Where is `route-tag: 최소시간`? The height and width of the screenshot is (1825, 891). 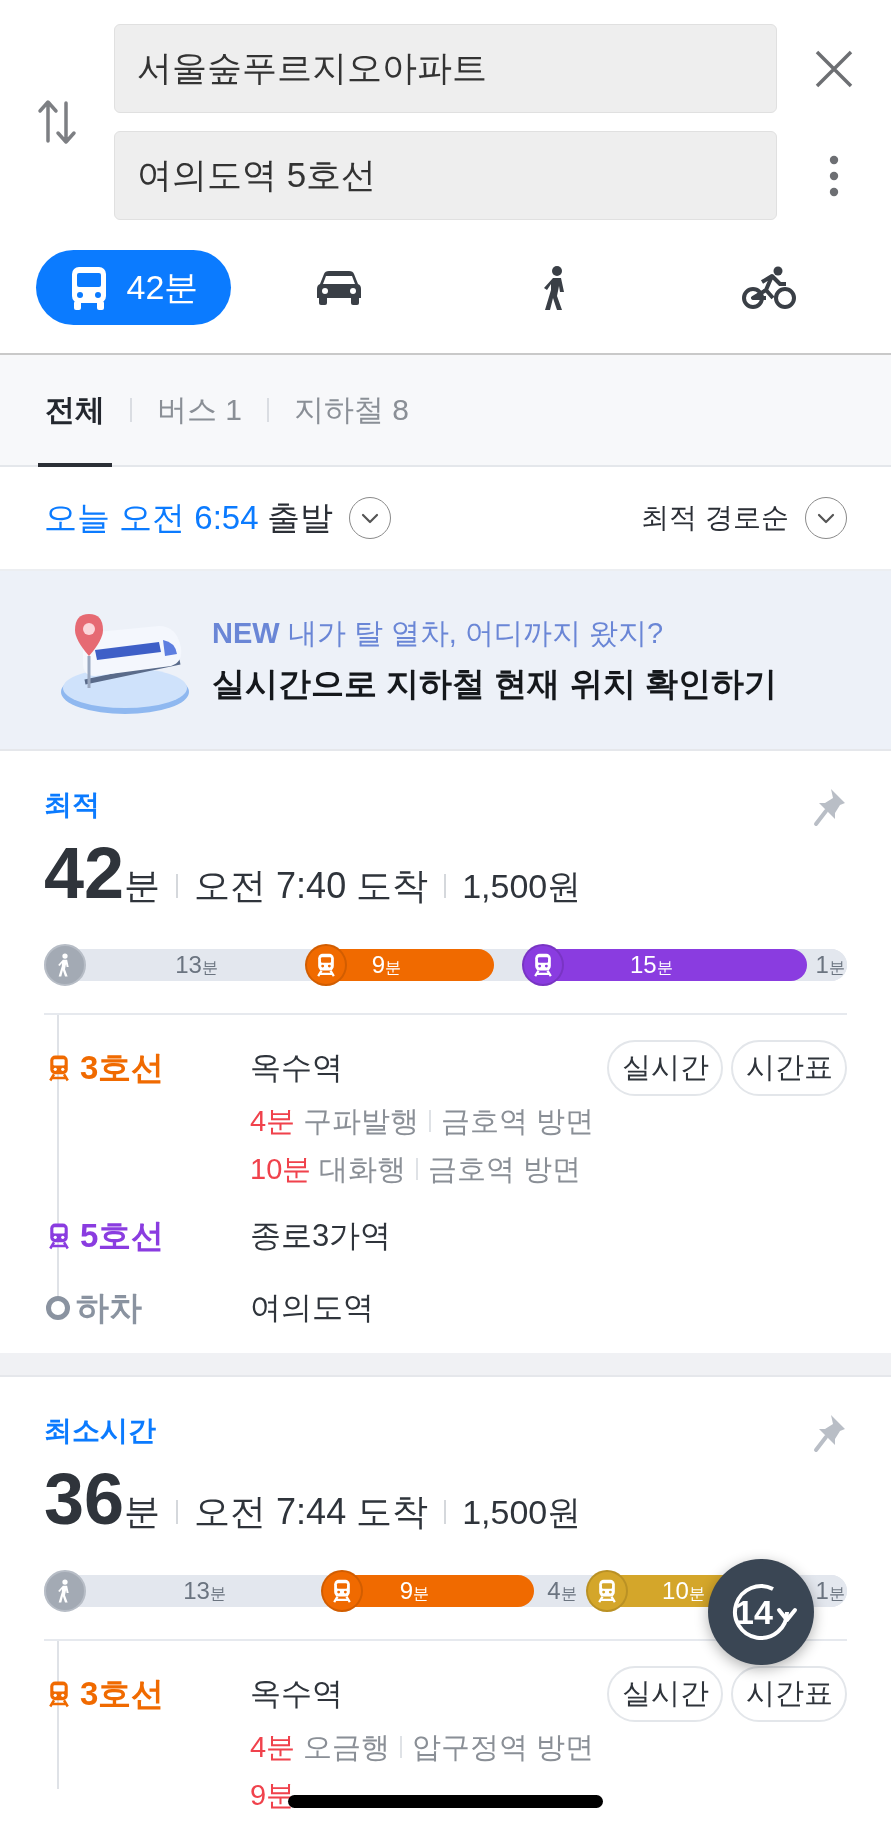 route-tag: 최소시간 is located at coordinates (100, 1431).